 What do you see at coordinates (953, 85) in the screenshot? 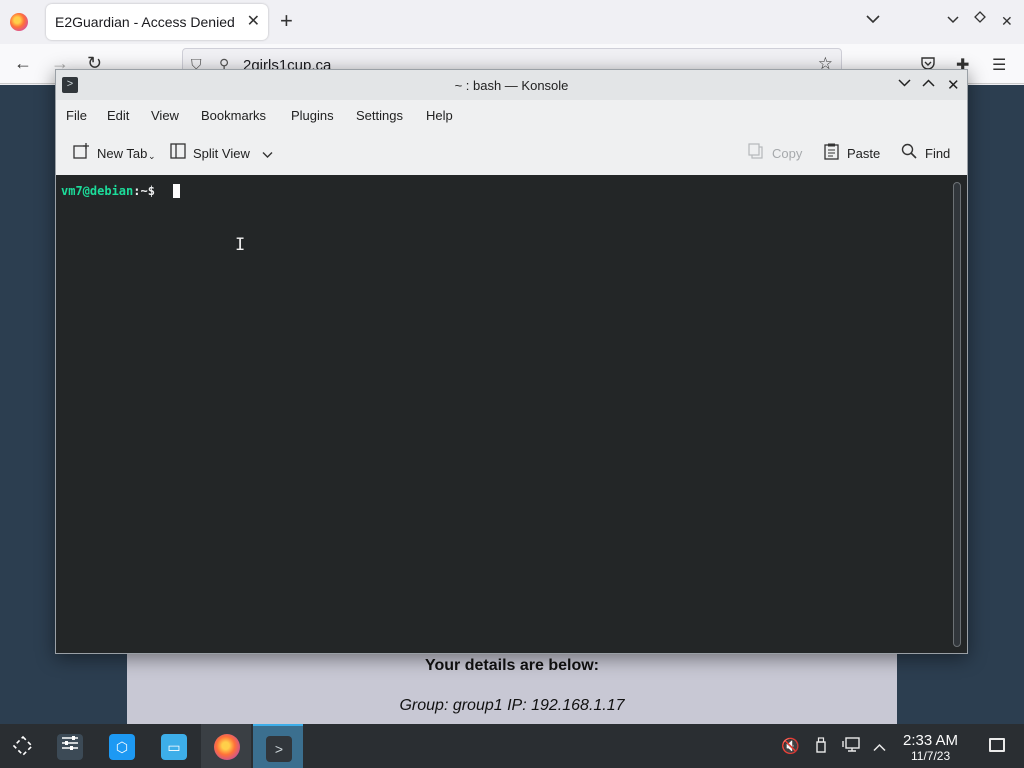
I see `close-icon: ✕` at bounding box center [953, 85].